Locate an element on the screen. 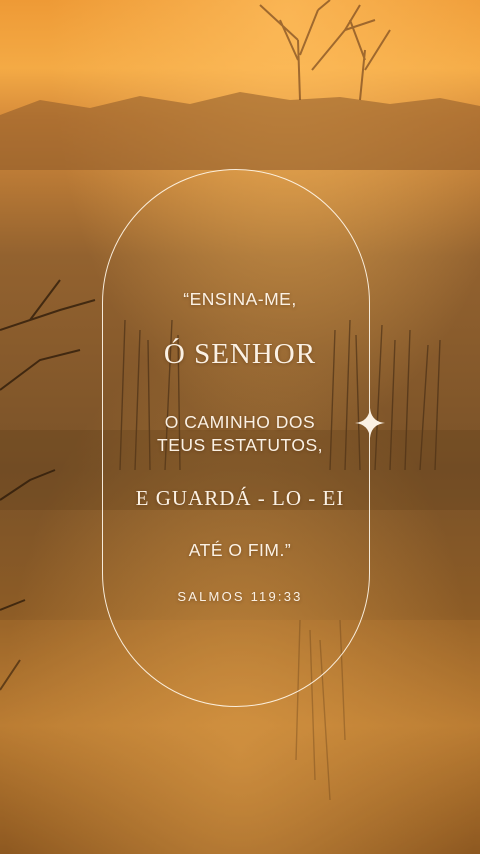 The image size is (480, 854). quote-line-4: TEUS ESTATUTOS, is located at coordinates (240, 445).